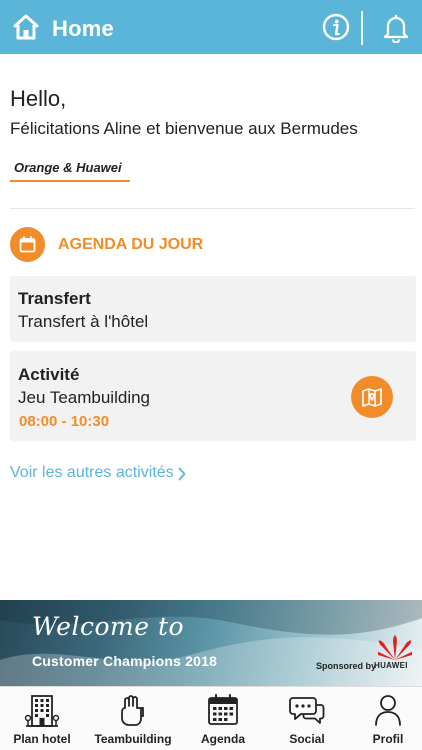  I want to click on more-activities-link: Voir les autres activités, so click(98, 473).